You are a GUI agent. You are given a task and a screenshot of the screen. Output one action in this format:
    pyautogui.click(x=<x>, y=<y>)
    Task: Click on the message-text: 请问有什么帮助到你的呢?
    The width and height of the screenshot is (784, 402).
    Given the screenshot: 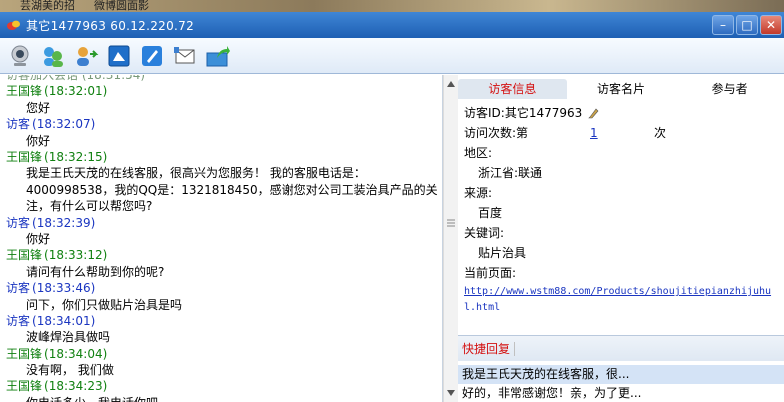 What is the action you would take?
    pyautogui.click(x=95, y=271)
    